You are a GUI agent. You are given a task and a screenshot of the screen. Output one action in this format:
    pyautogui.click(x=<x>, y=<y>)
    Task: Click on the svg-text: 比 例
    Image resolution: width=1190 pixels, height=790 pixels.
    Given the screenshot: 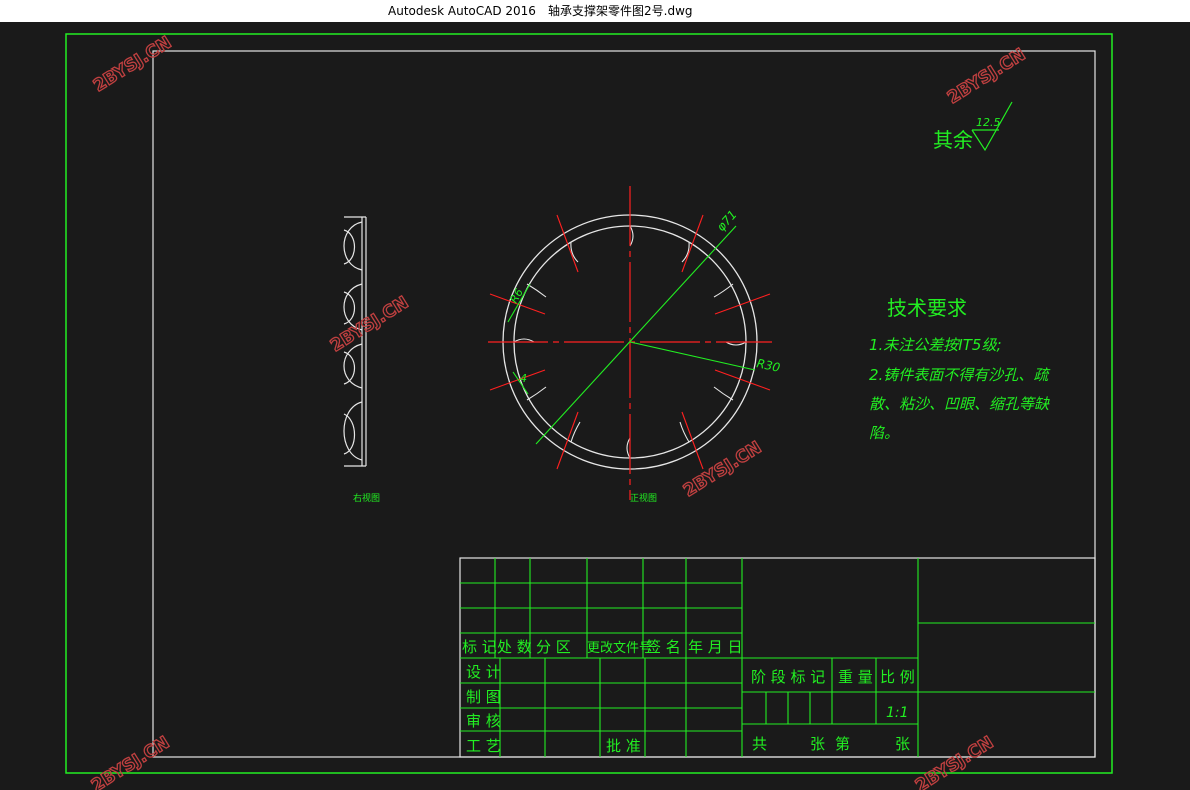 What is the action you would take?
    pyautogui.click(x=897, y=677)
    